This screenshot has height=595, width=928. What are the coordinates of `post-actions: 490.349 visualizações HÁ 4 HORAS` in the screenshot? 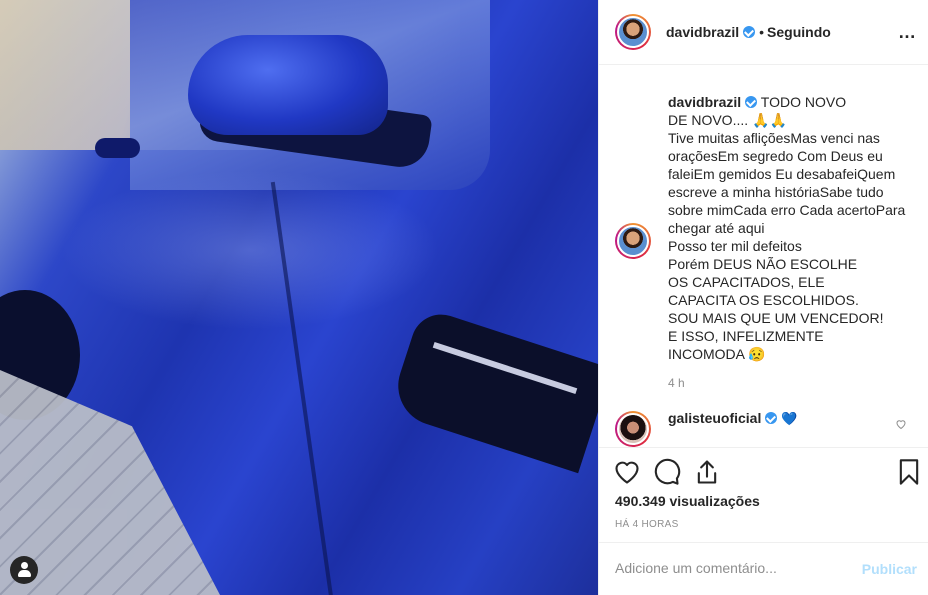 It's located at (763, 494).